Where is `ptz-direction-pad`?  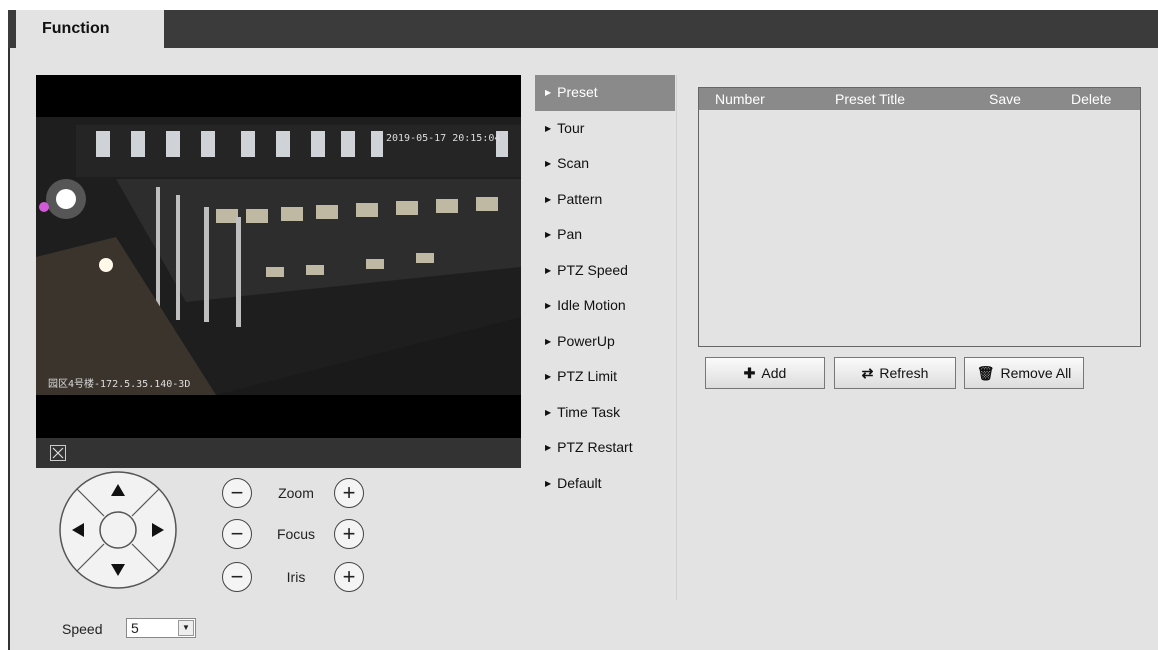 ptz-direction-pad is located at coordinates (118, 530).